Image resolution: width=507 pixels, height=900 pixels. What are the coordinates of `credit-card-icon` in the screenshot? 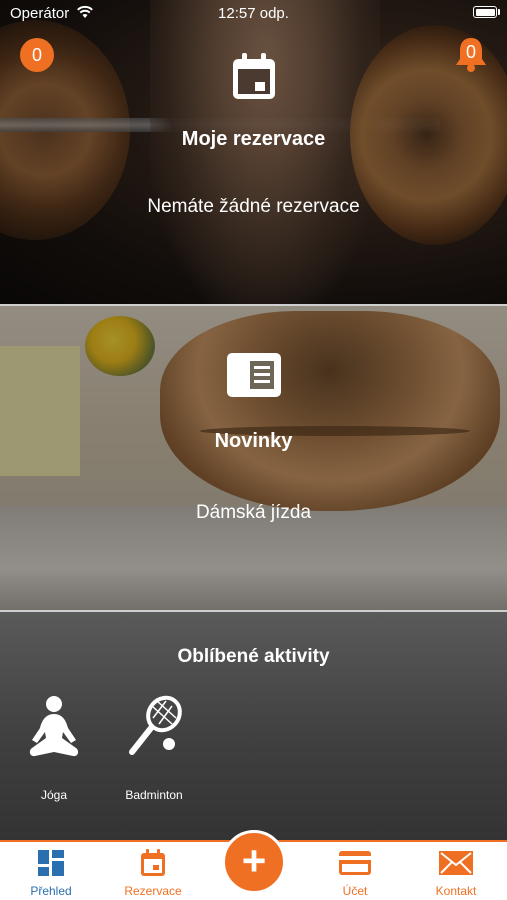 It's located at (355, 863).